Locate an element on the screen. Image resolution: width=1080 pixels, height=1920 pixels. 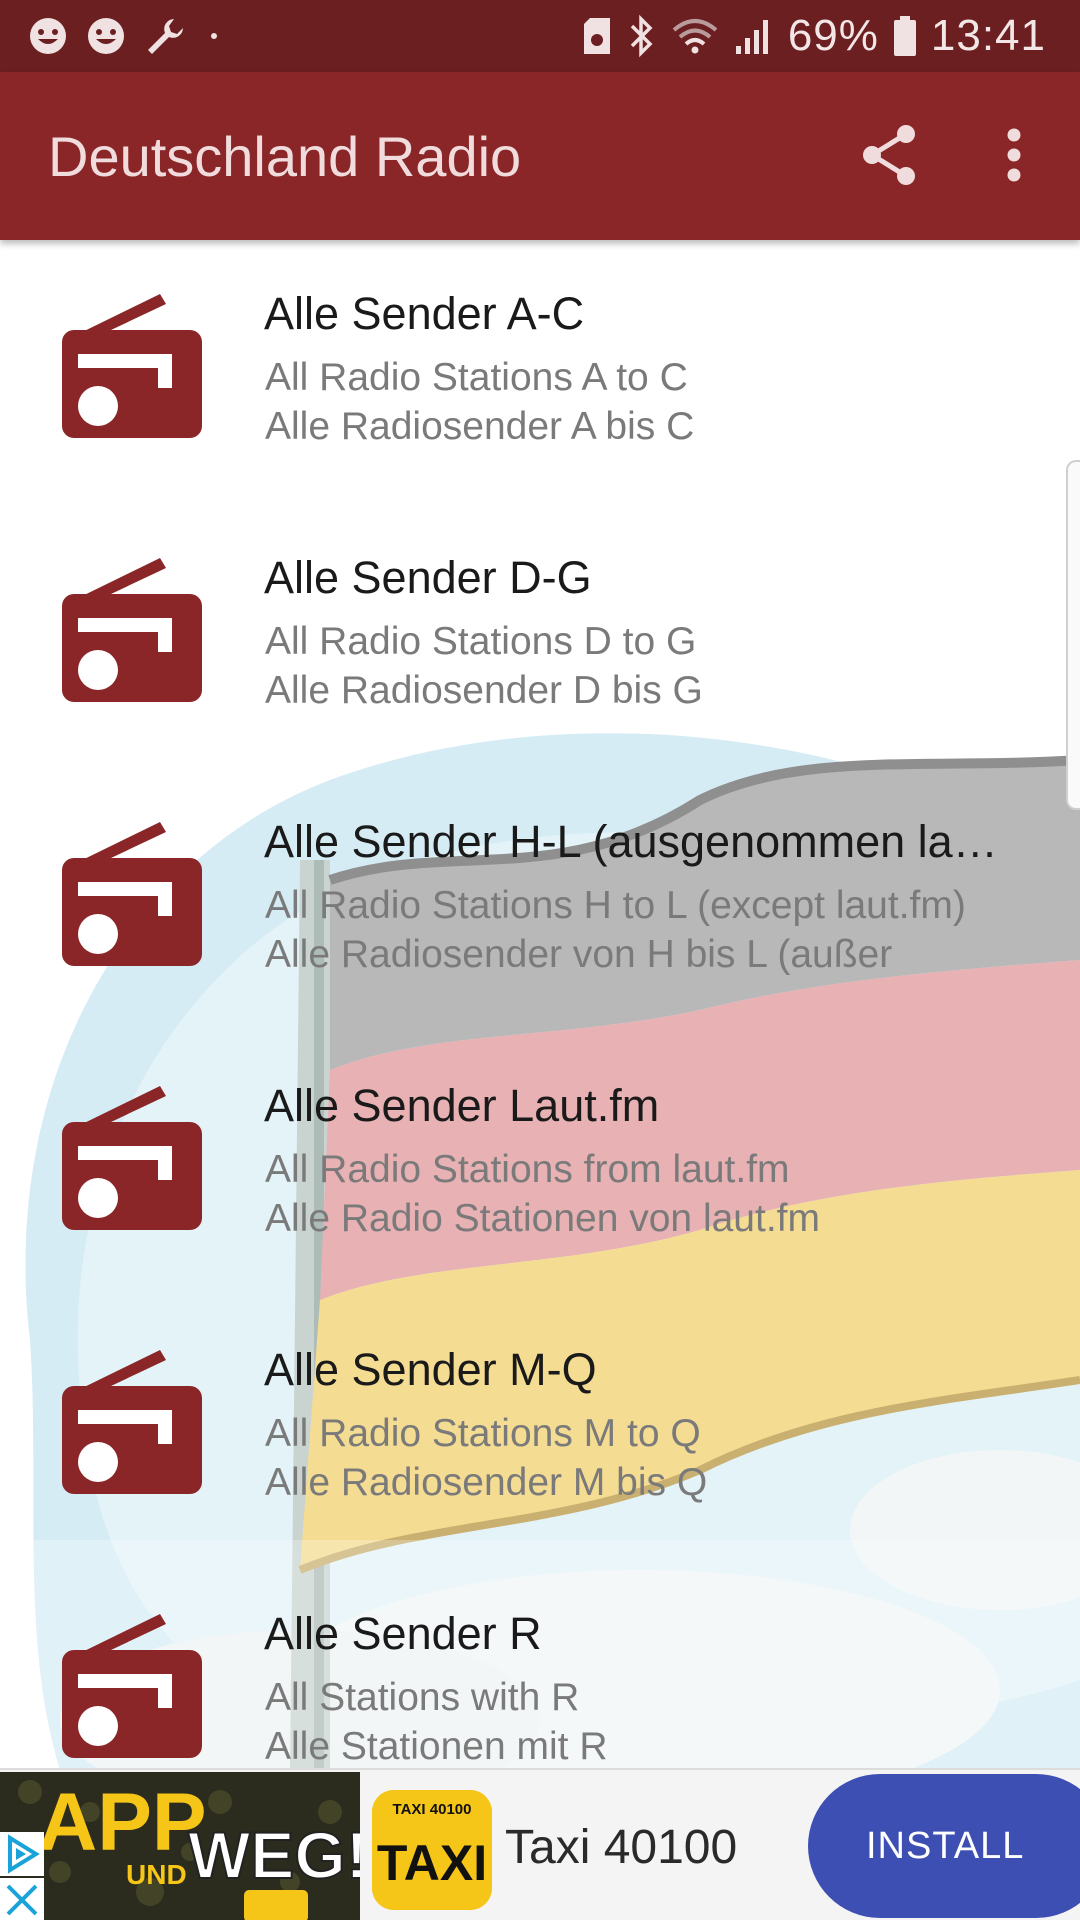
item-title: Alle Sender Laut.fm is located at coordinates (462, 1105).